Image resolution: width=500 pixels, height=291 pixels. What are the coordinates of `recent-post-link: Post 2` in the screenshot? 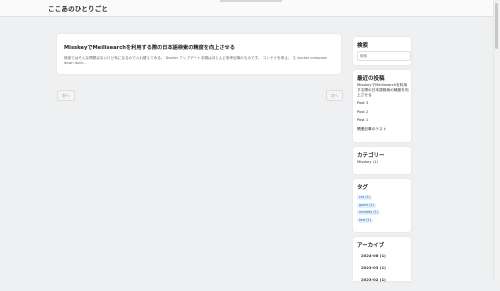 It's located at (383, 112).